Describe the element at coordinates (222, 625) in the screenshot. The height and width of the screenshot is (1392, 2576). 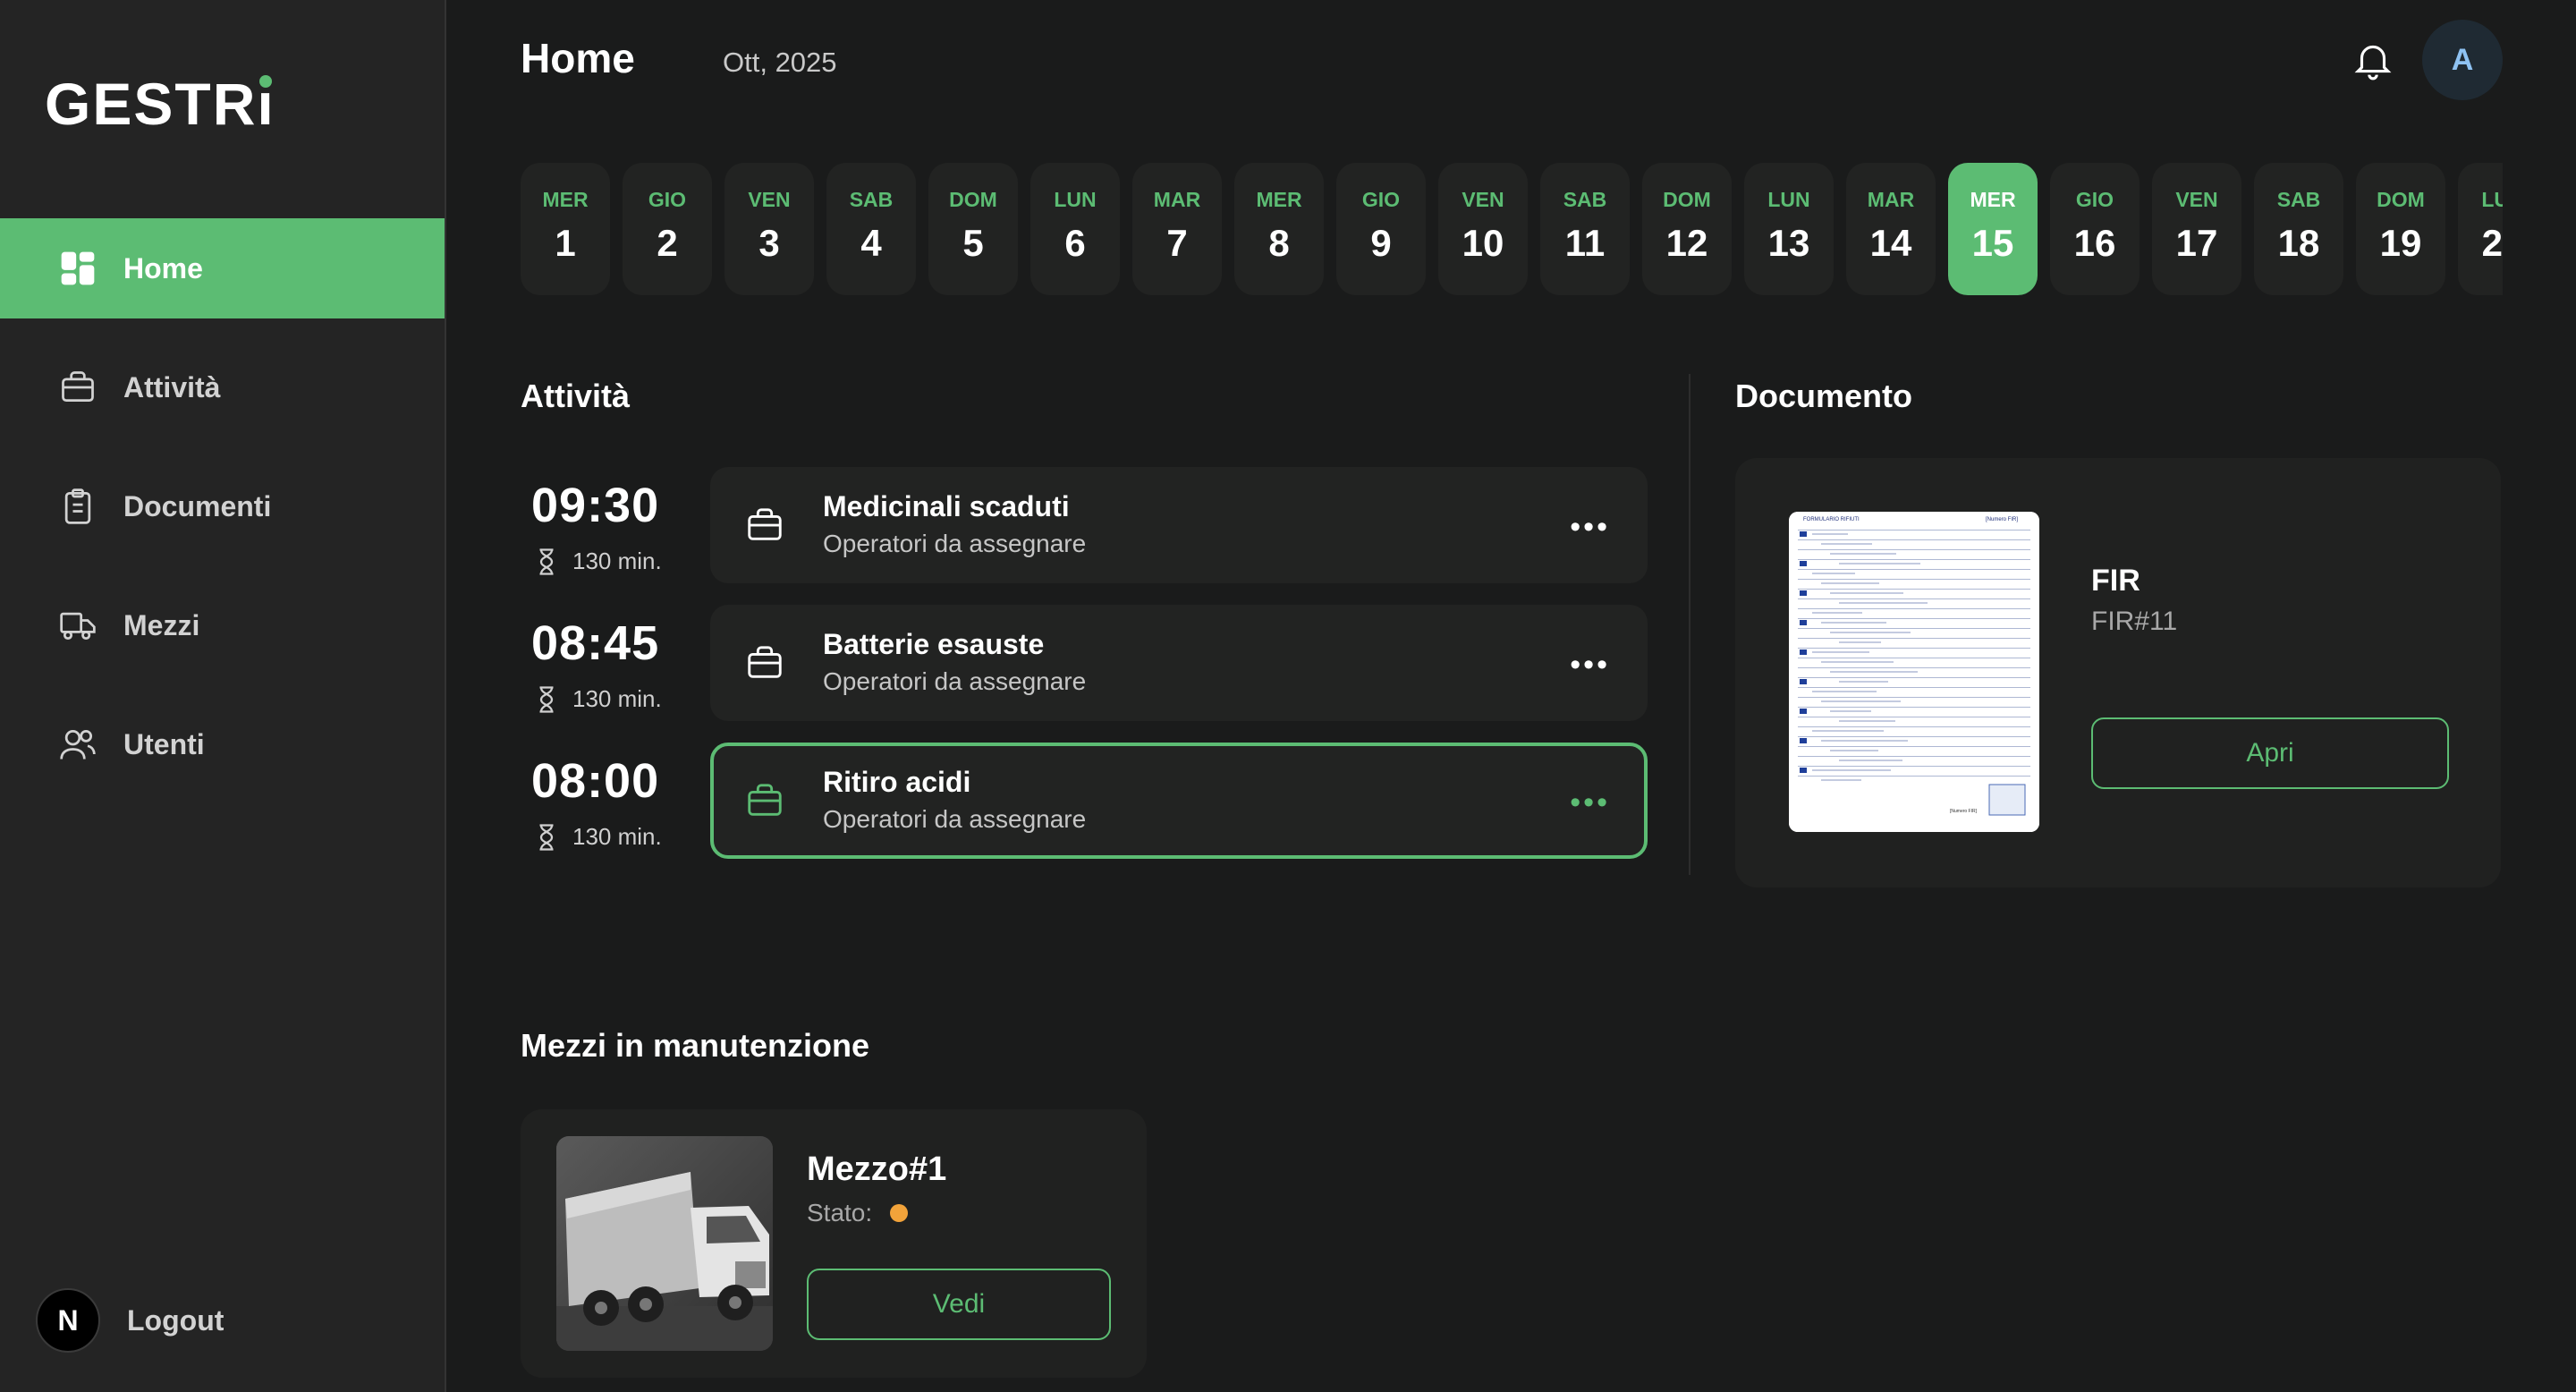
I see `sidebar-item-mezzi: Mezzi` at that location.